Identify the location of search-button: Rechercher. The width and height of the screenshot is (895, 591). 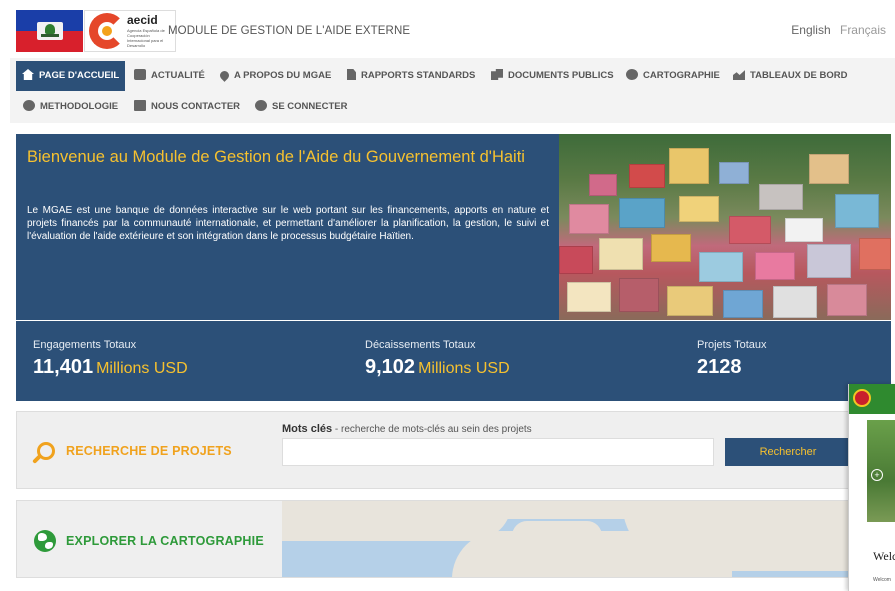
(788, 452).